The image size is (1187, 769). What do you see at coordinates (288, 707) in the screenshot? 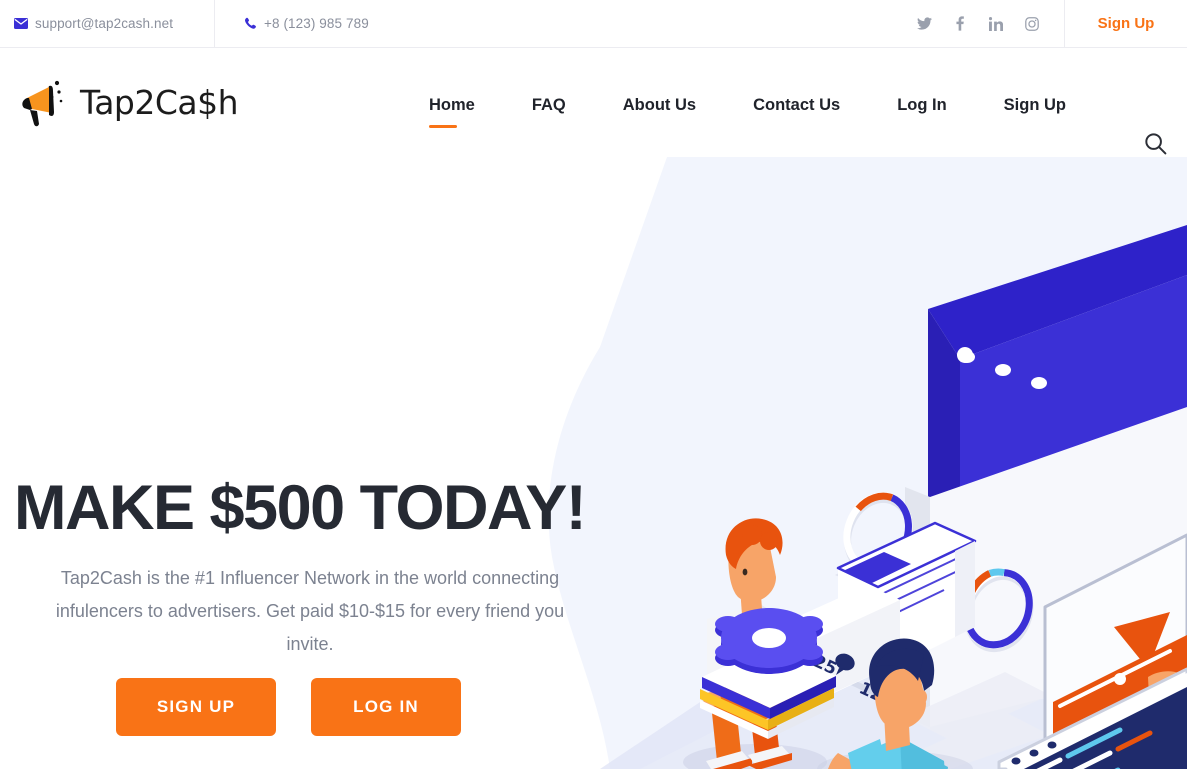
I see `hero-cta-row: SIGN UP LOG IN` at bounding box center [288, 707].